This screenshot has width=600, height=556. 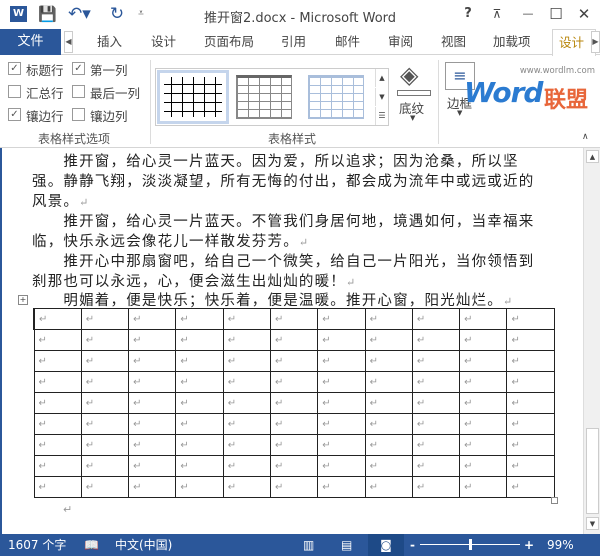 What do you see at coordinates (14, 68) in the screenshot?
I see `header-row-checkbox: ✓` at bounding box center [14, 68].